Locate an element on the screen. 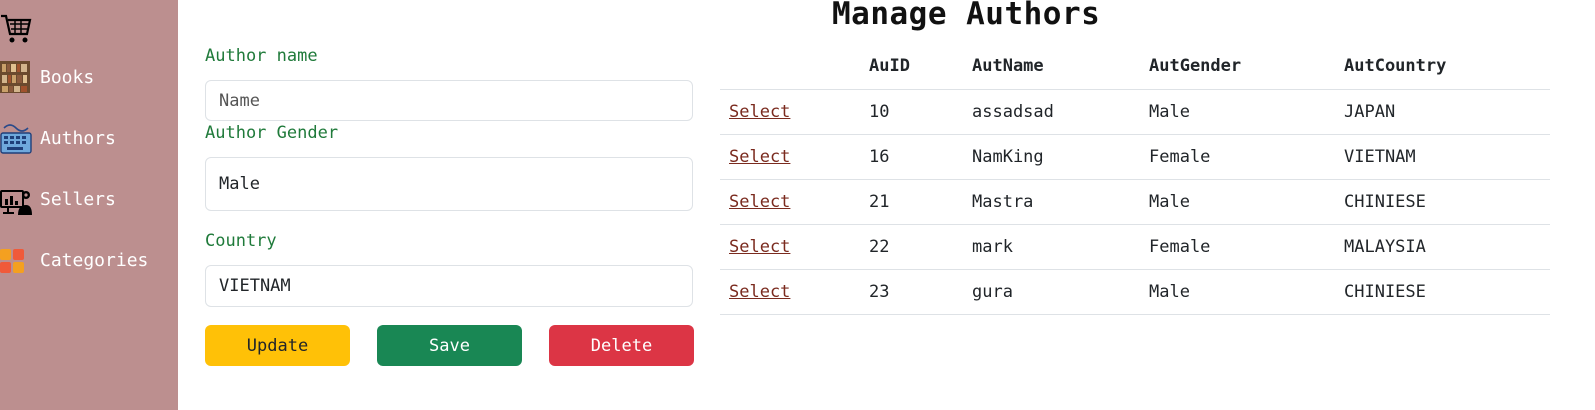  sidebar-item-books: Books is located at coordinates (89, 77).